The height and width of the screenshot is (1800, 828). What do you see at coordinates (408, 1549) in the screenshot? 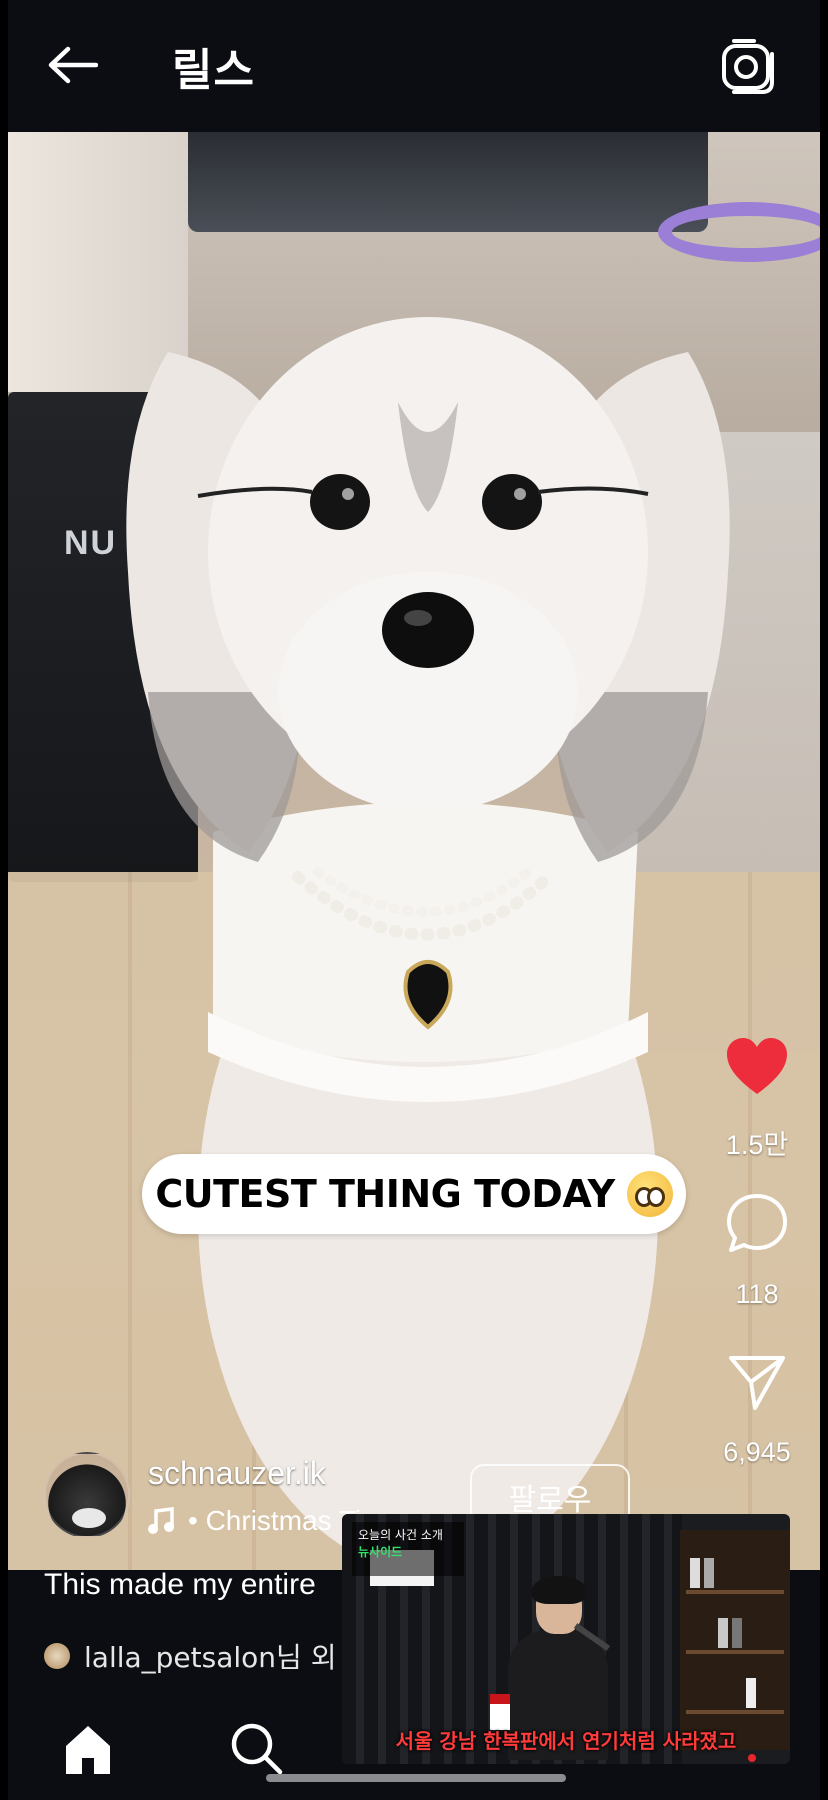
I see `pip-channel-badge: 오늘의 사건 소개 뉴사이드` at bounding box center [408, 1549].